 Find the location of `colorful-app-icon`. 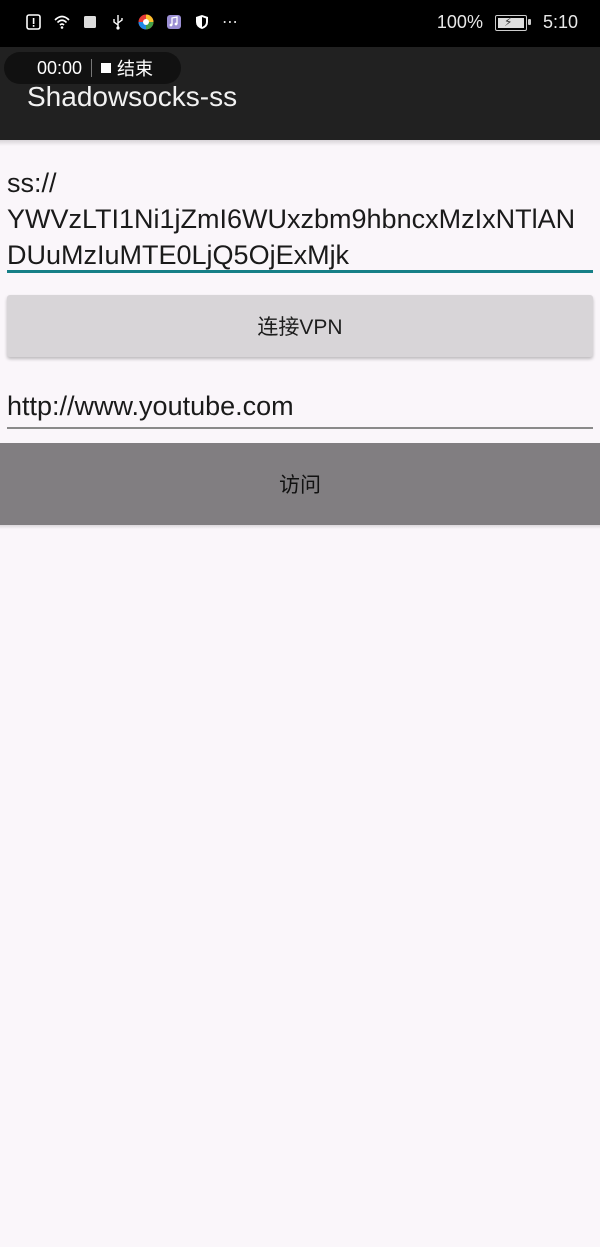

colorful-app-icon is located at coordinates (146, 22).